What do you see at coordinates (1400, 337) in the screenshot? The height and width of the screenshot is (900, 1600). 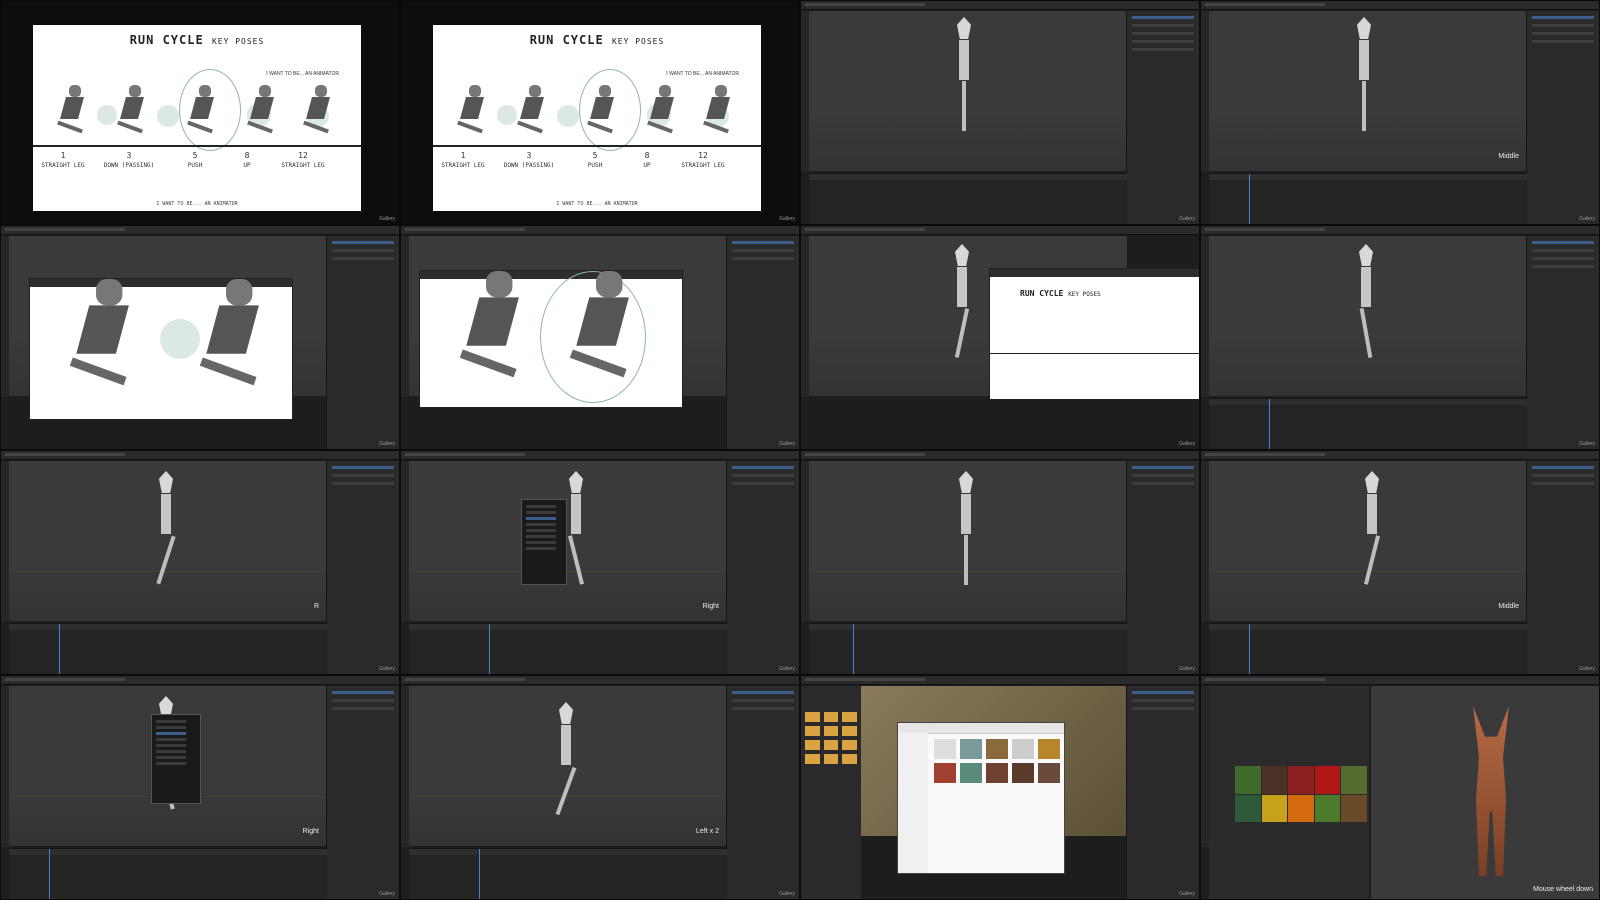 I see `frame-blender-8: Gallery` at bounding box center [1400, 337].